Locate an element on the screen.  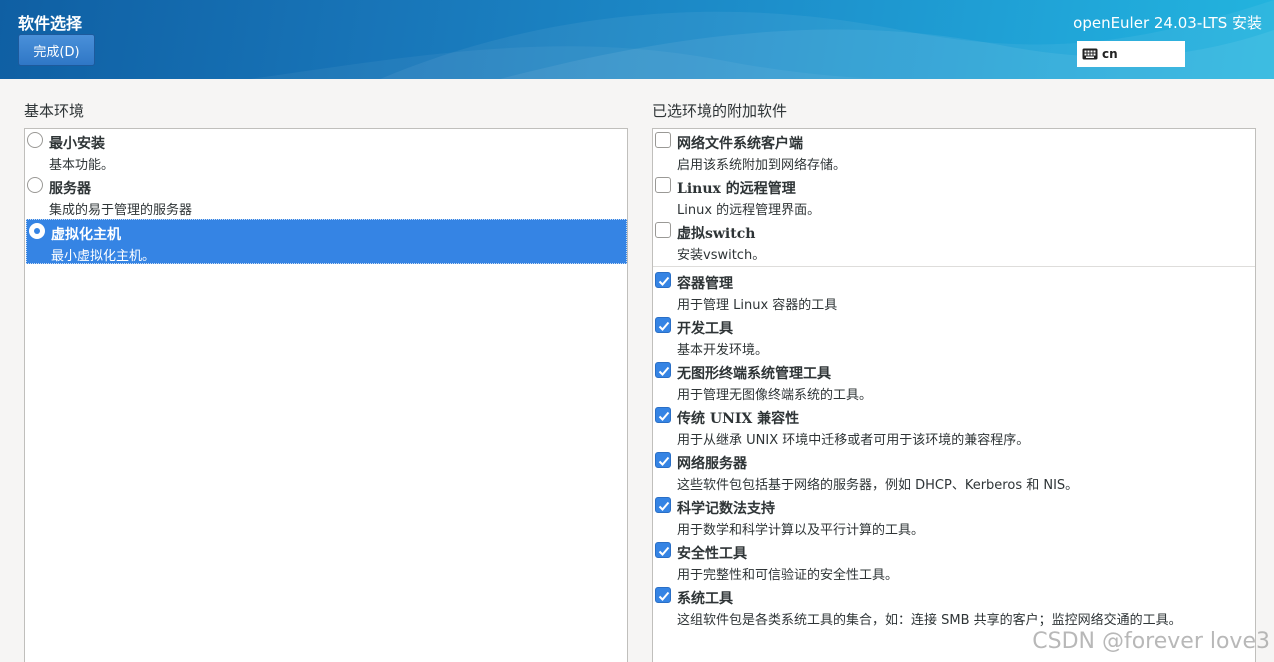
addon-name: 开发工具 is located at coordinates (705, 329).